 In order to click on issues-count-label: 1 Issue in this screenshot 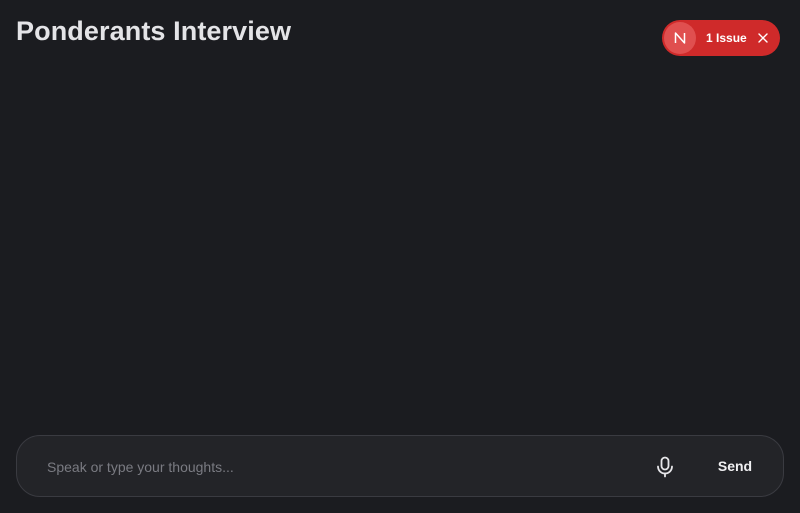, I will do `click(726, 38)`.